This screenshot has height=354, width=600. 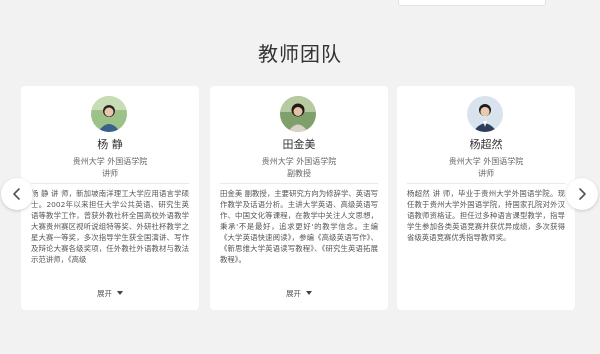 What do you see at coordinates (110, 144) in the screenshot?
I see `teacher-name: 杨 静` at bounding box center [110, 144].